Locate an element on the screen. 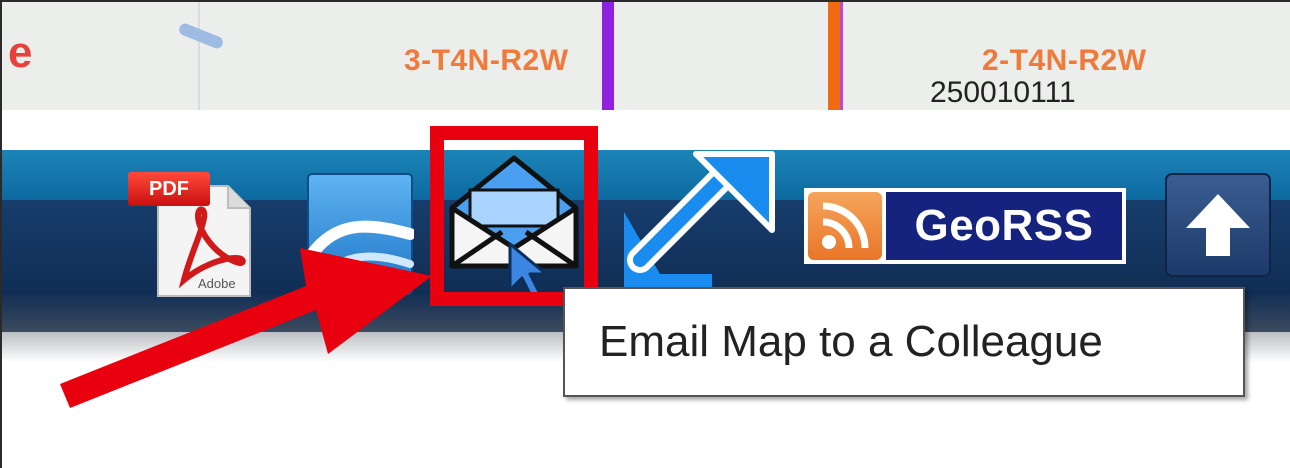 This screenshot has width=1290, height=468. expand-arrow-icon is located at coordinates (699, 225).